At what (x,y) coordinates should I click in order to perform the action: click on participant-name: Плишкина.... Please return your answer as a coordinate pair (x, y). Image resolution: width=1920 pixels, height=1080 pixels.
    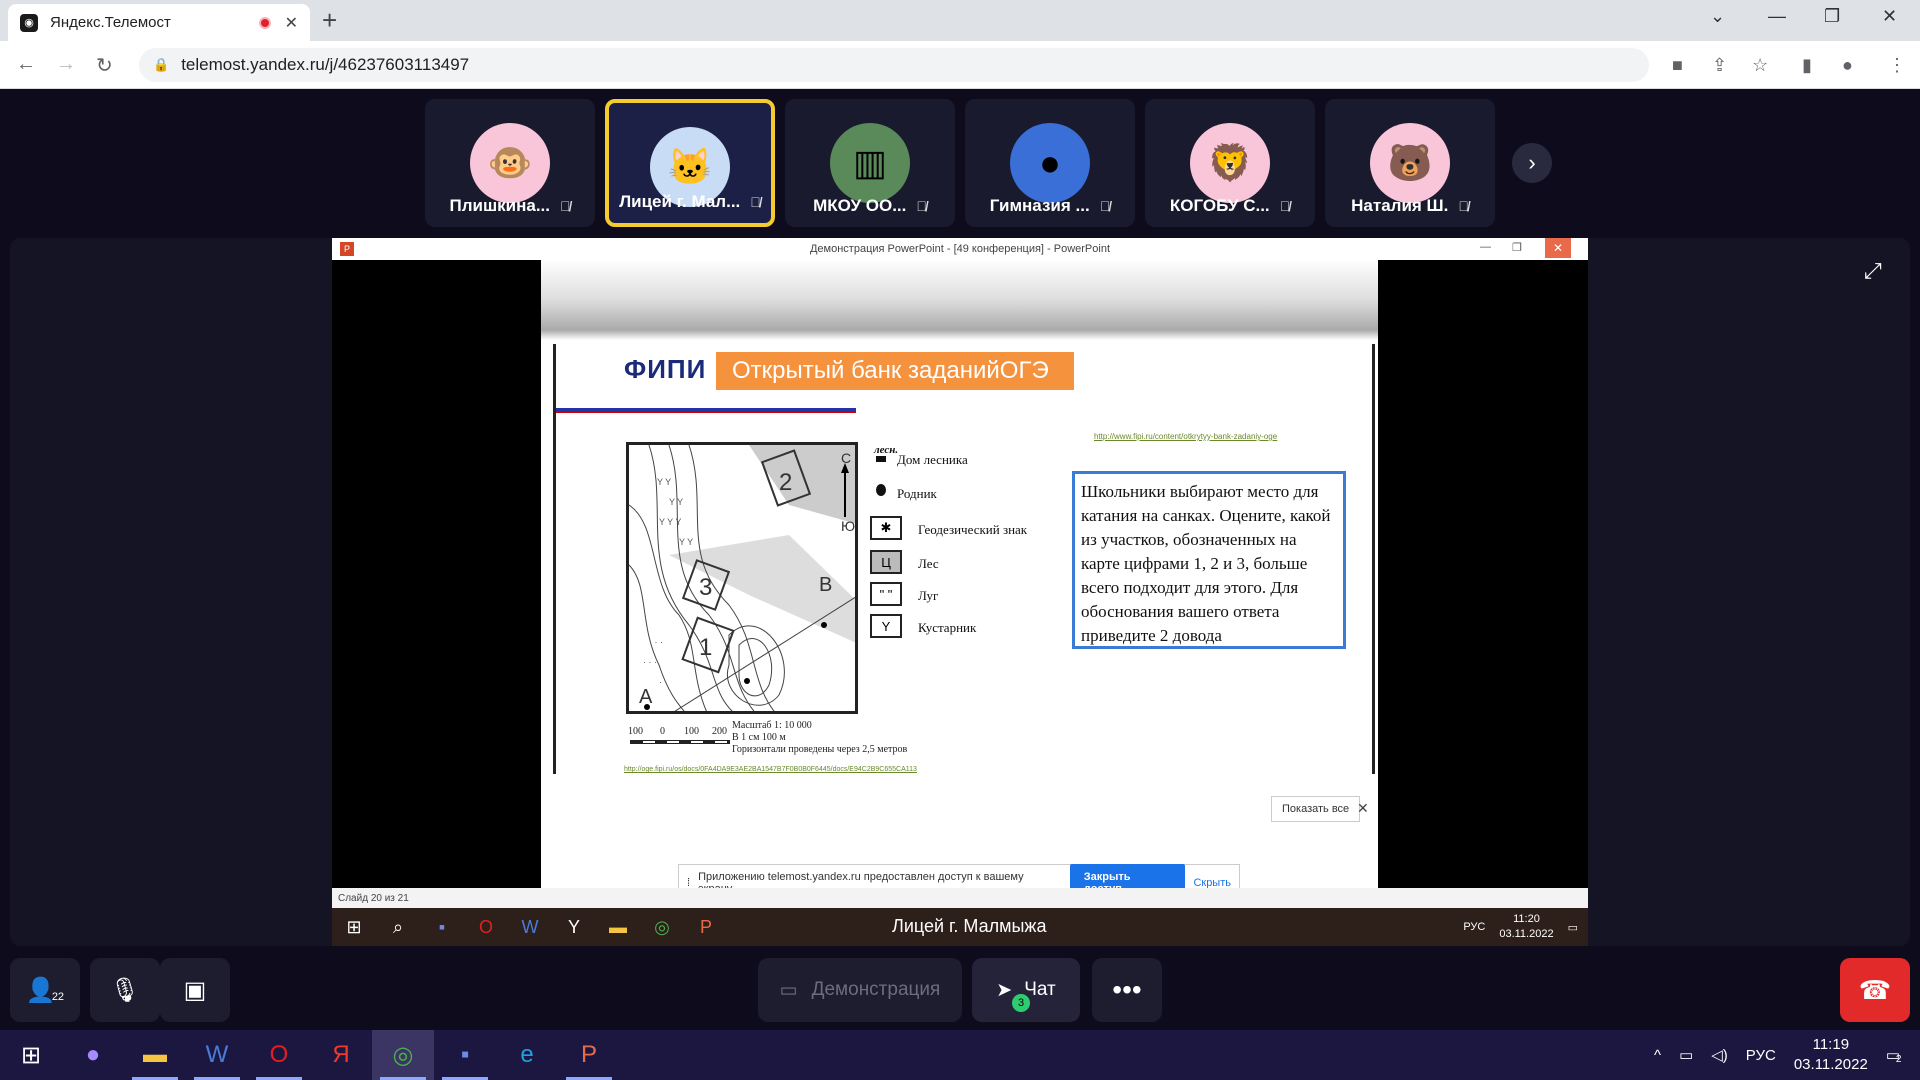
    Looking at the image, I should click on (500, 205).